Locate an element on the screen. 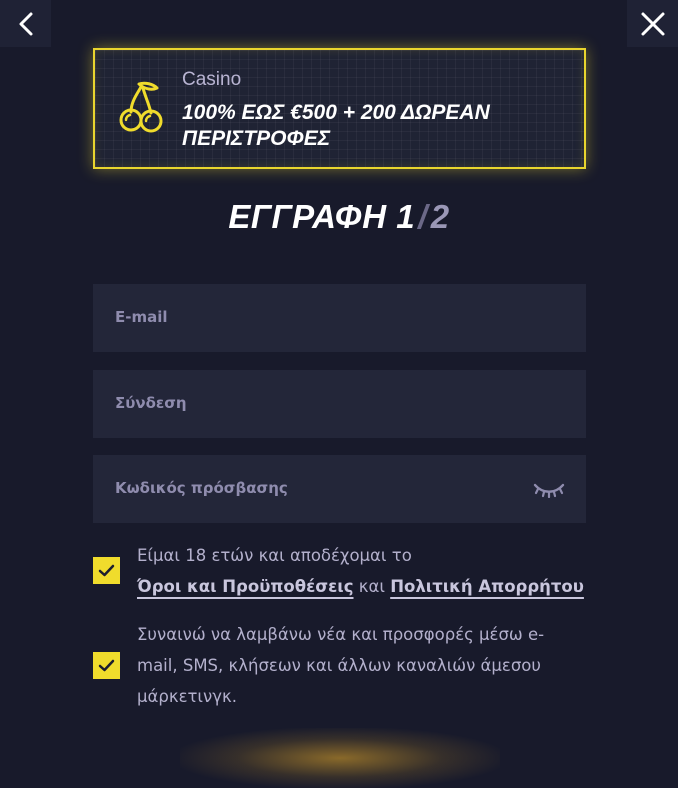 This screenshot has width=678, height=788. password-label: Κωδικός πρόσβασης is located at coordinates (201, 488).